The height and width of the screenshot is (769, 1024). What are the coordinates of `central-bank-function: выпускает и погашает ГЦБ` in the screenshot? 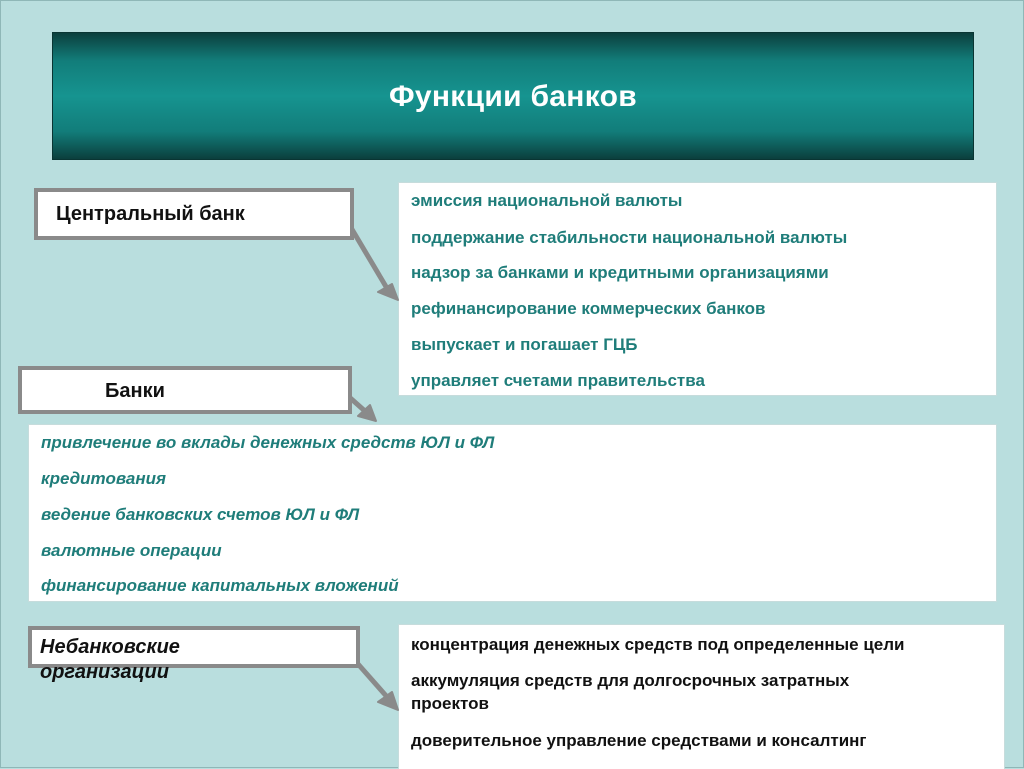 It's located at (524, 344).